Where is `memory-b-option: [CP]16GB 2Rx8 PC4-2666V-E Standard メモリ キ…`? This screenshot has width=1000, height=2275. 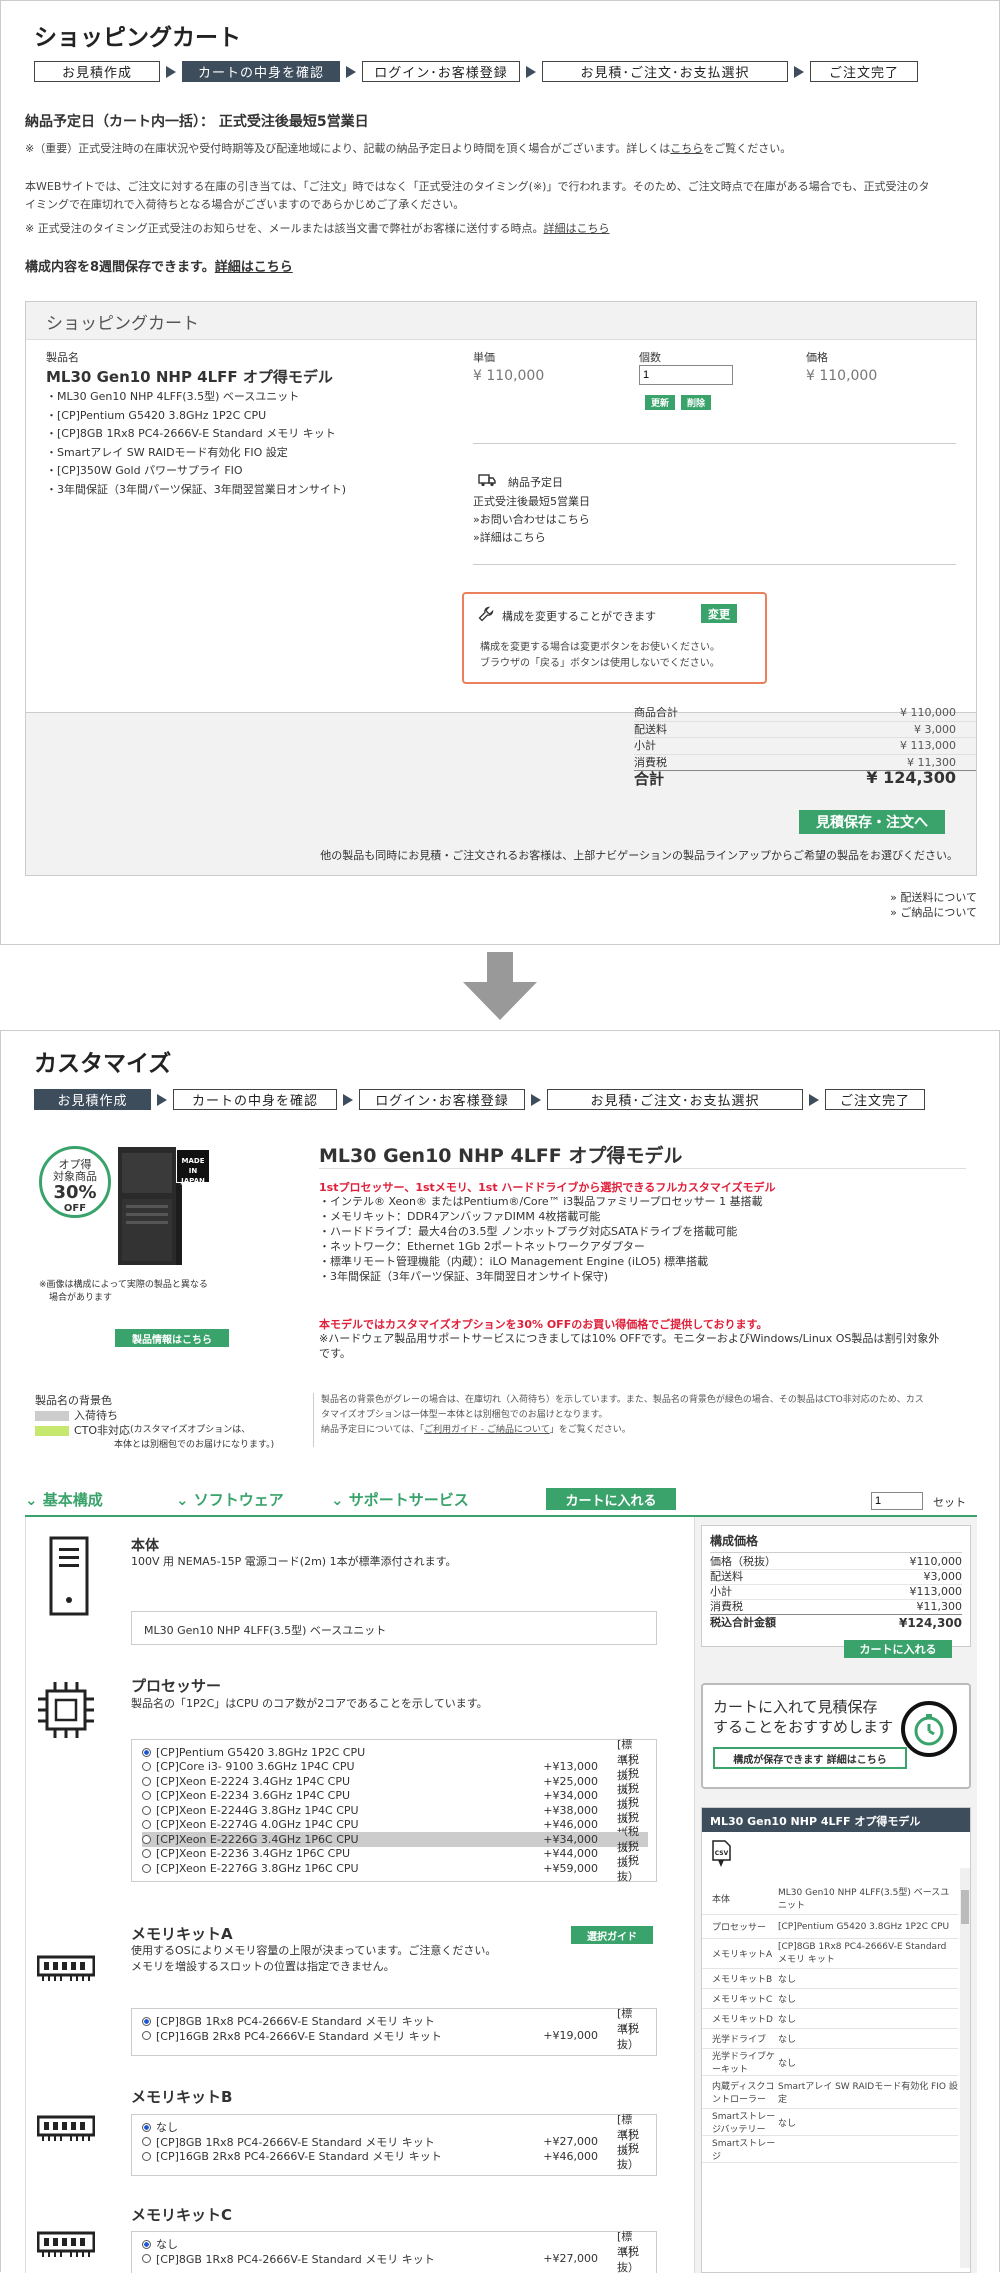
memory-b-option: [CP]16GB 2Rx8 PC4-2666V-E Standard メモリ キ… is located at coordinates (394, 2156).